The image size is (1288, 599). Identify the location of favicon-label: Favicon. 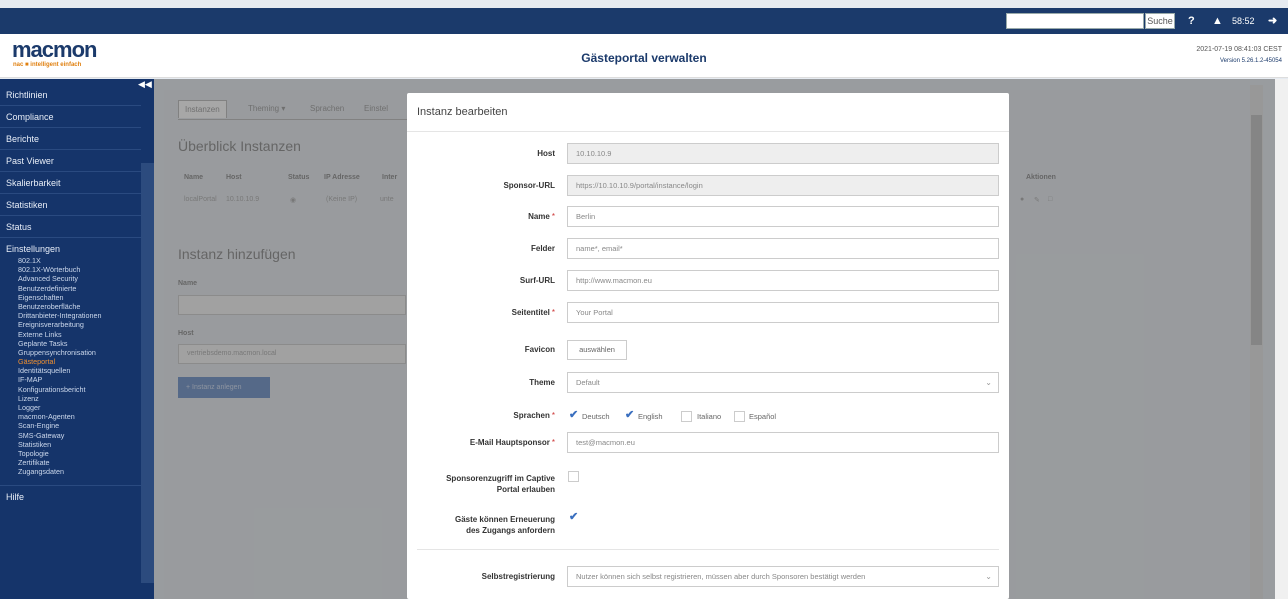
(481, 349).